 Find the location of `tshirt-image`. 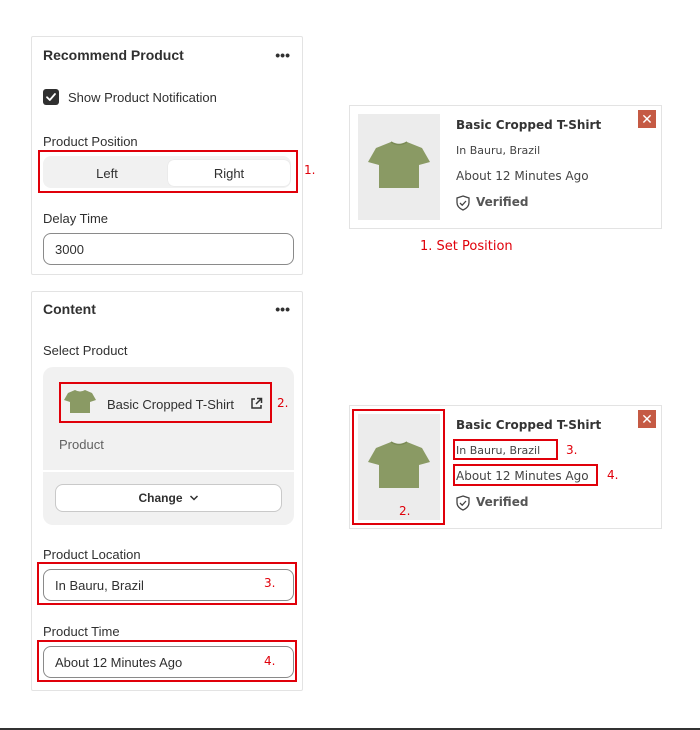

tshirt-image is located at coordinates (399, 164).